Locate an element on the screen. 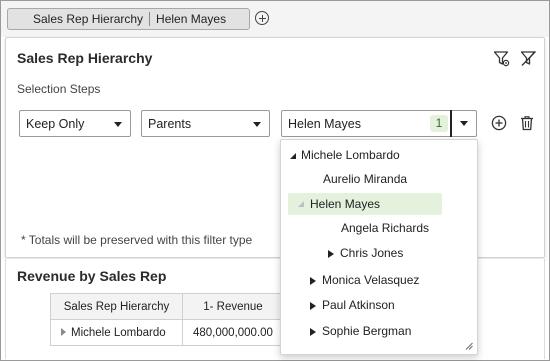  table-header-row: Sales Rep Hierarchy 1- Revenue is located at coordinates (167, 306).